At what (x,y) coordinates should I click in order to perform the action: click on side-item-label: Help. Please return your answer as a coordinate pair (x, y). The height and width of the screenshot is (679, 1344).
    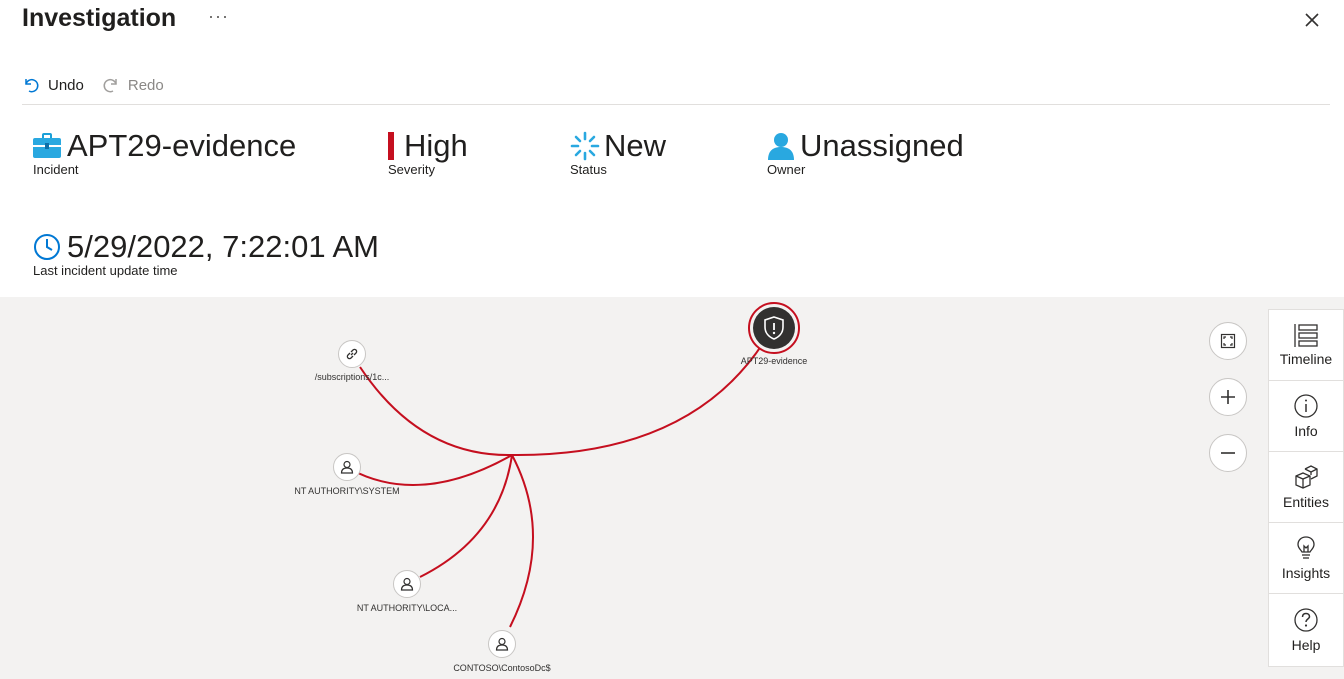
    Looking at the image, I should click on (1306, 644).